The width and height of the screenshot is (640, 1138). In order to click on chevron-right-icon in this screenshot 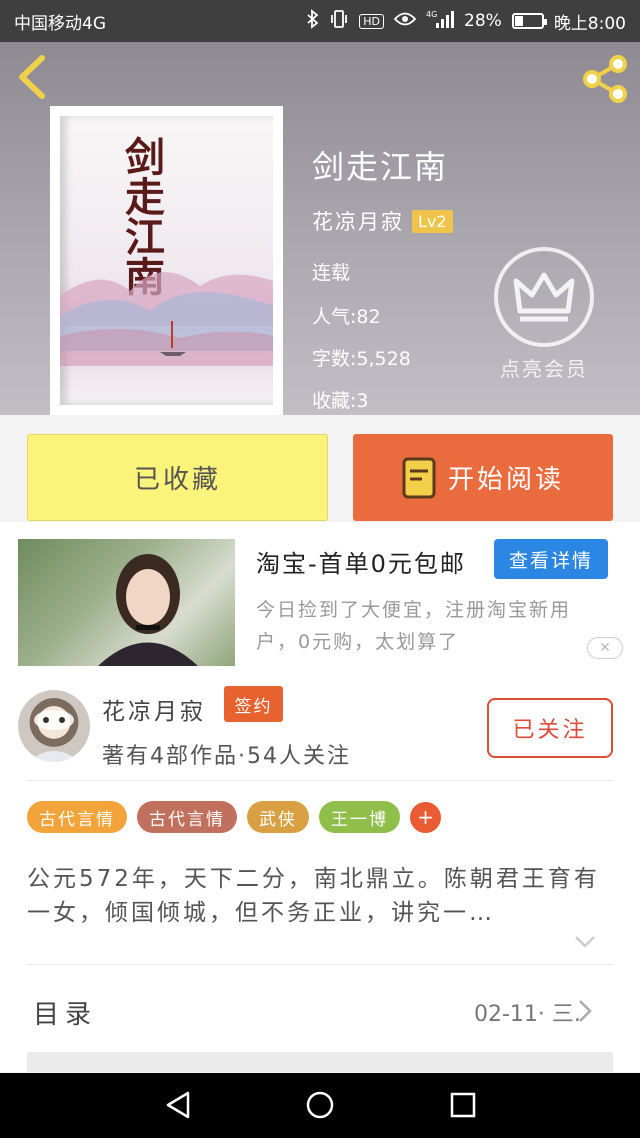, I will do `click(585, 1013)`.